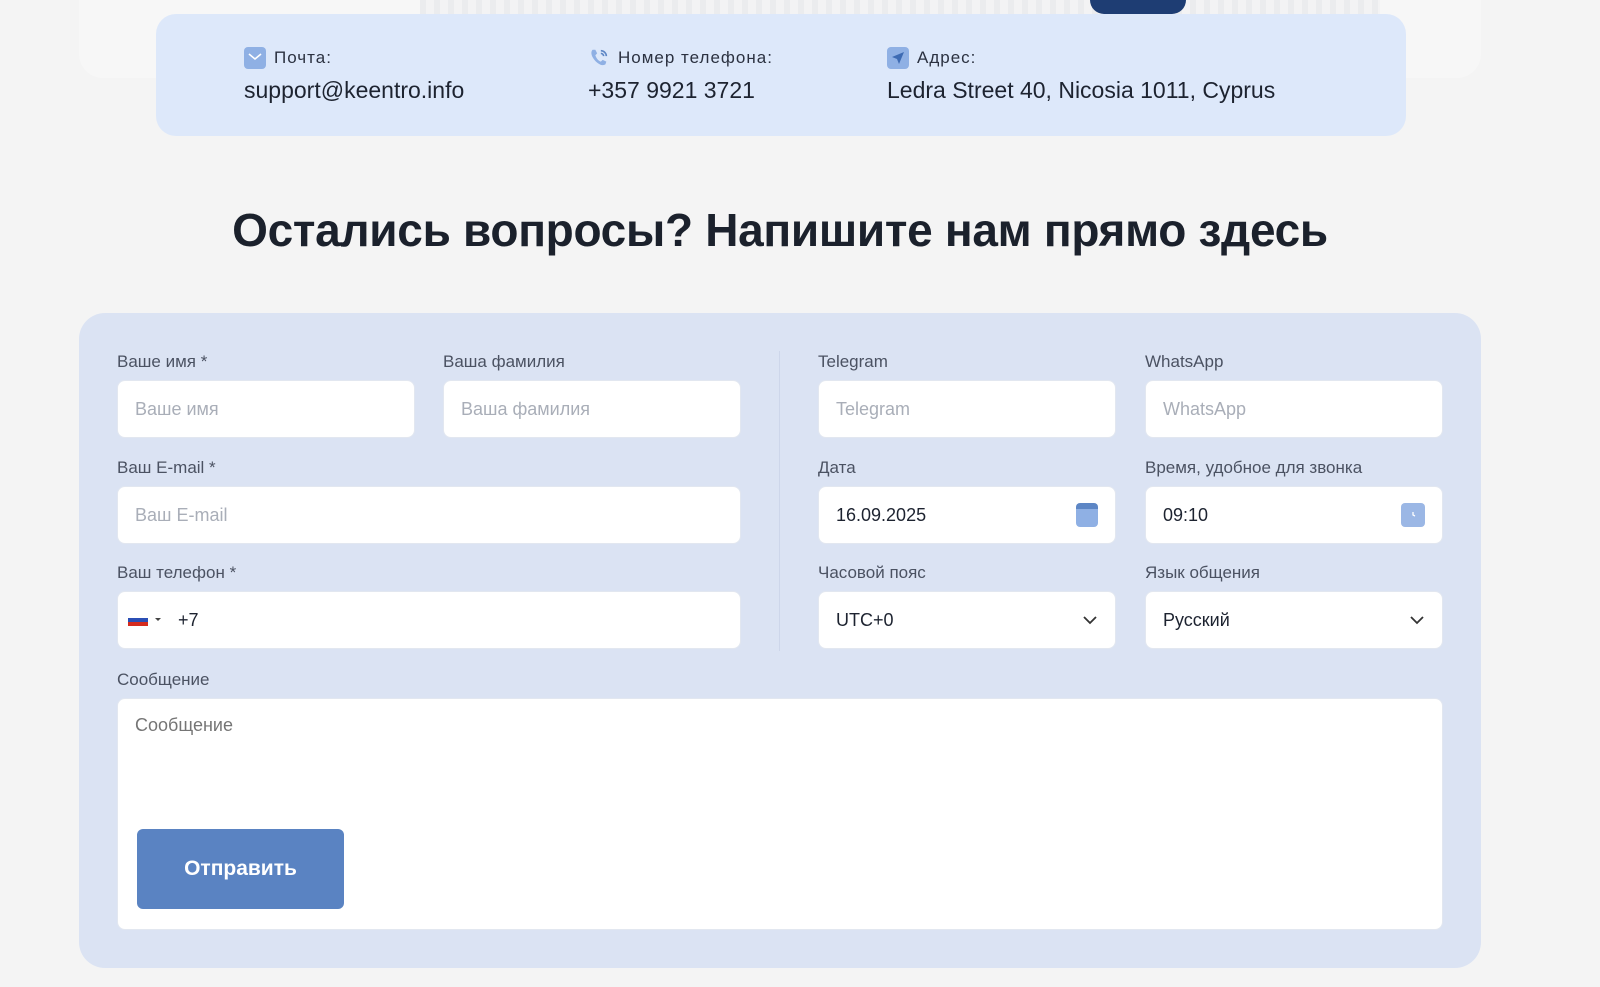 This screenshot has width=1600, height=987. I want to click on message-textarea, so click(780, 755).